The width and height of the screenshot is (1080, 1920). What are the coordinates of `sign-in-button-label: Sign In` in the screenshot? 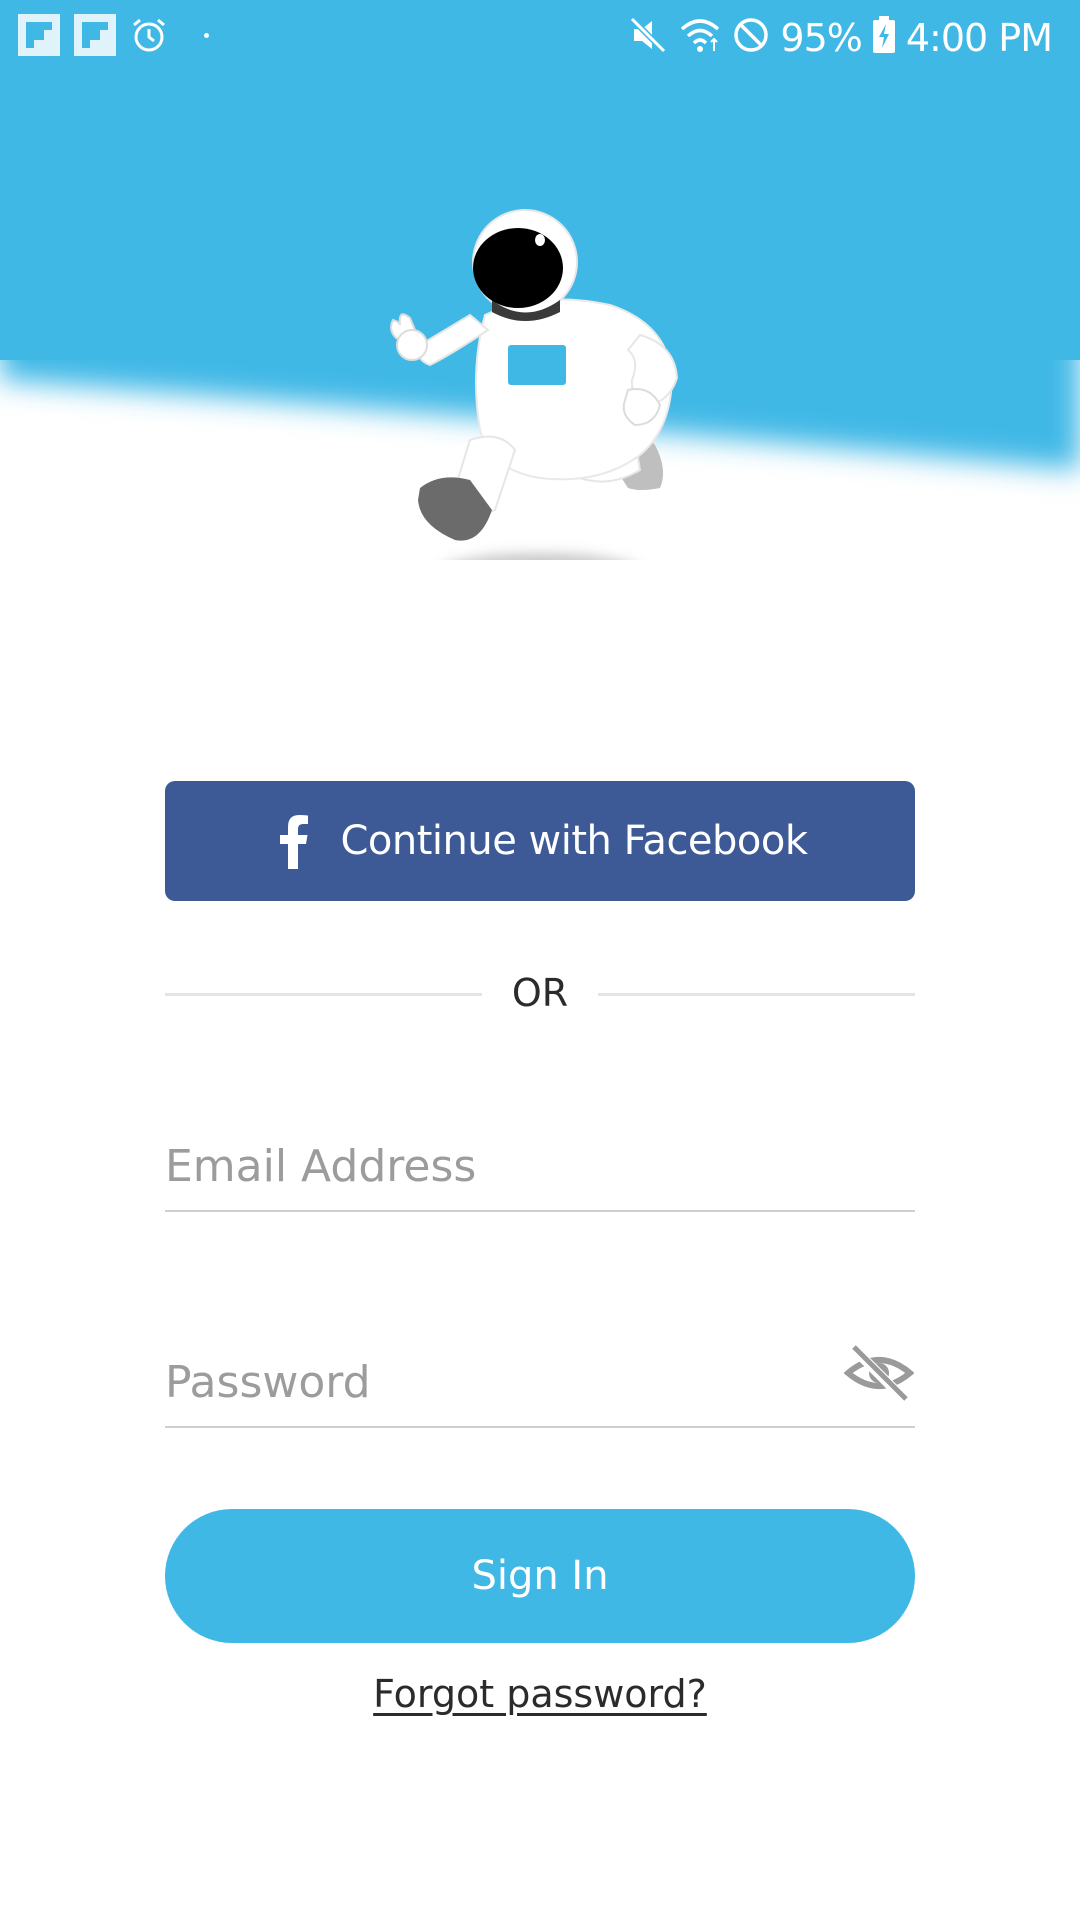 It's located at (540, 1576).